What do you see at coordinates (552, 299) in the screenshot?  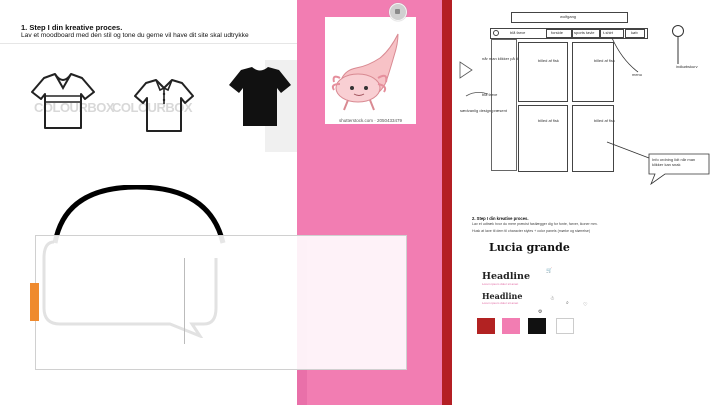 I see `user-icon: ☃` at bounding box center [552, 299].